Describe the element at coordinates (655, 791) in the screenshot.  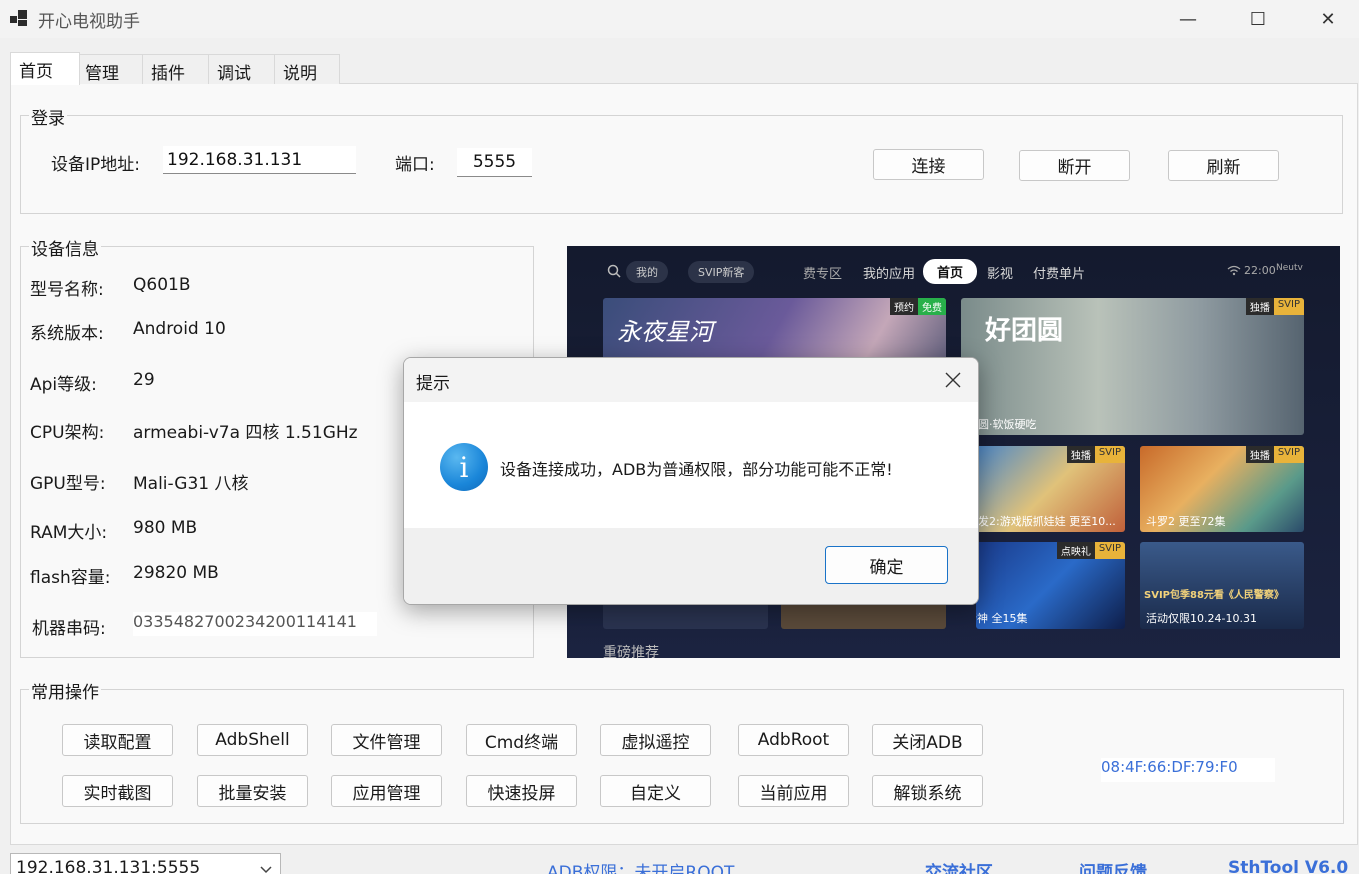
I see `custom-button: 自定义` at that location.